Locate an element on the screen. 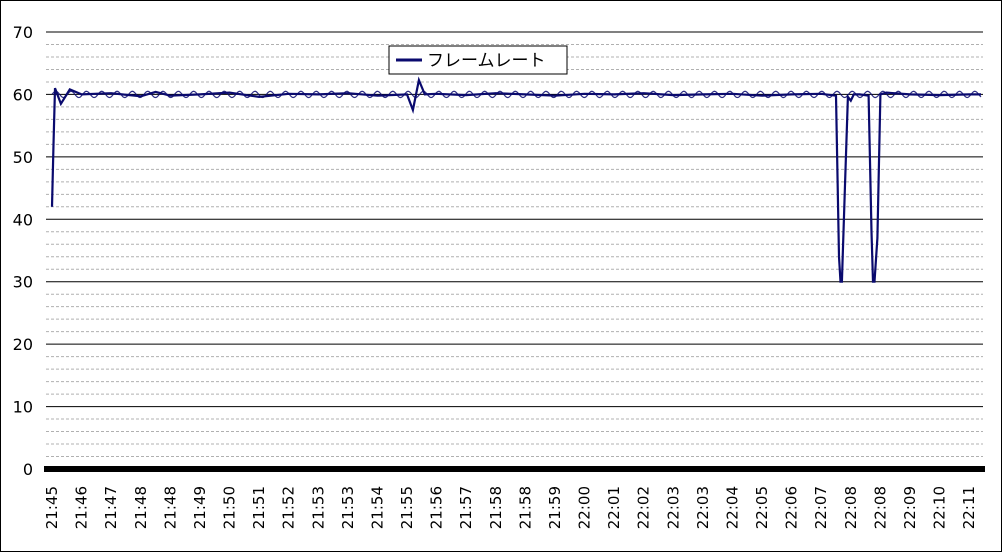 The width and height of the screenshot is (1002, 552). x-tick-label: 22:10 is located at coordinates (940, 507).